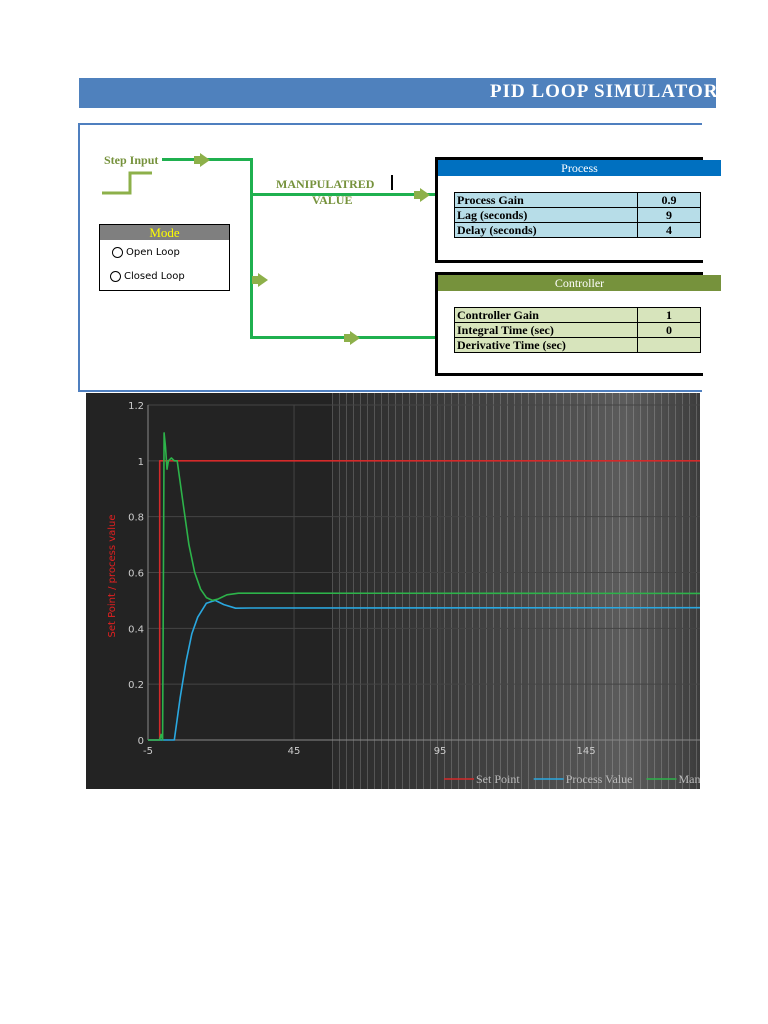 Image resolution: width=768 pixels, height=1024 pixels. Describe the element at coordinates (669, 315) in the screenshot. I see `controller-gain-input: 1` at that location.